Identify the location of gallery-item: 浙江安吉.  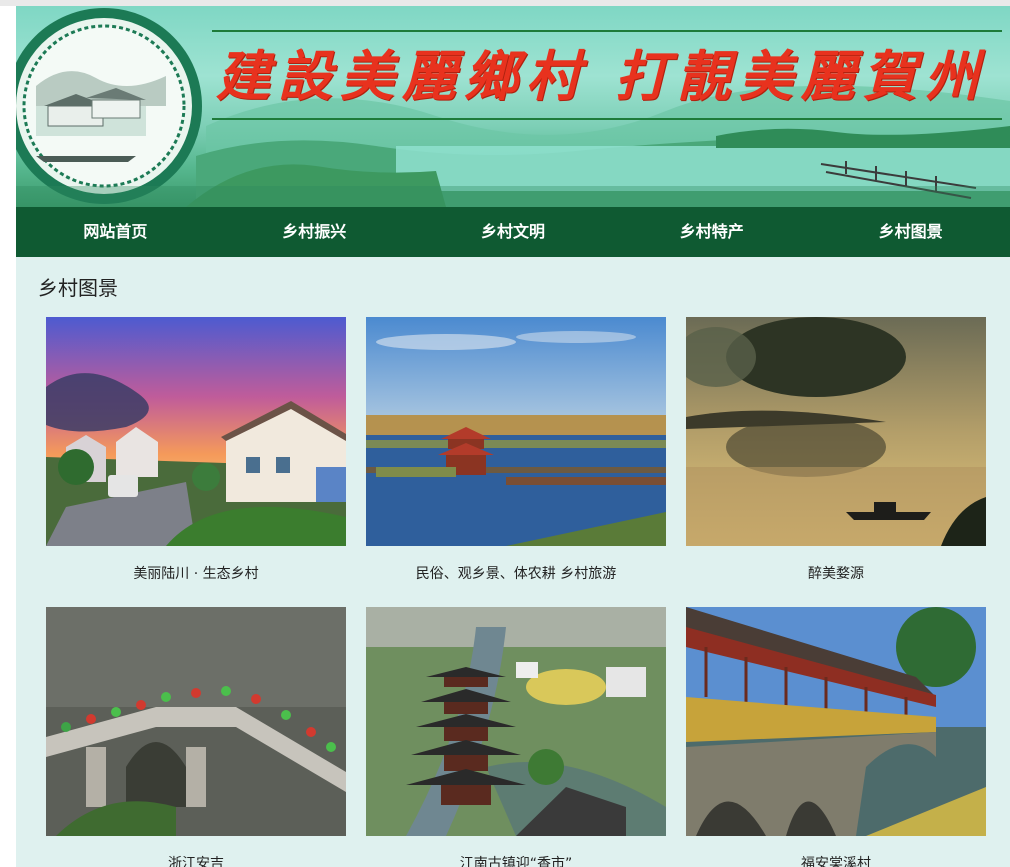
(196, 737).